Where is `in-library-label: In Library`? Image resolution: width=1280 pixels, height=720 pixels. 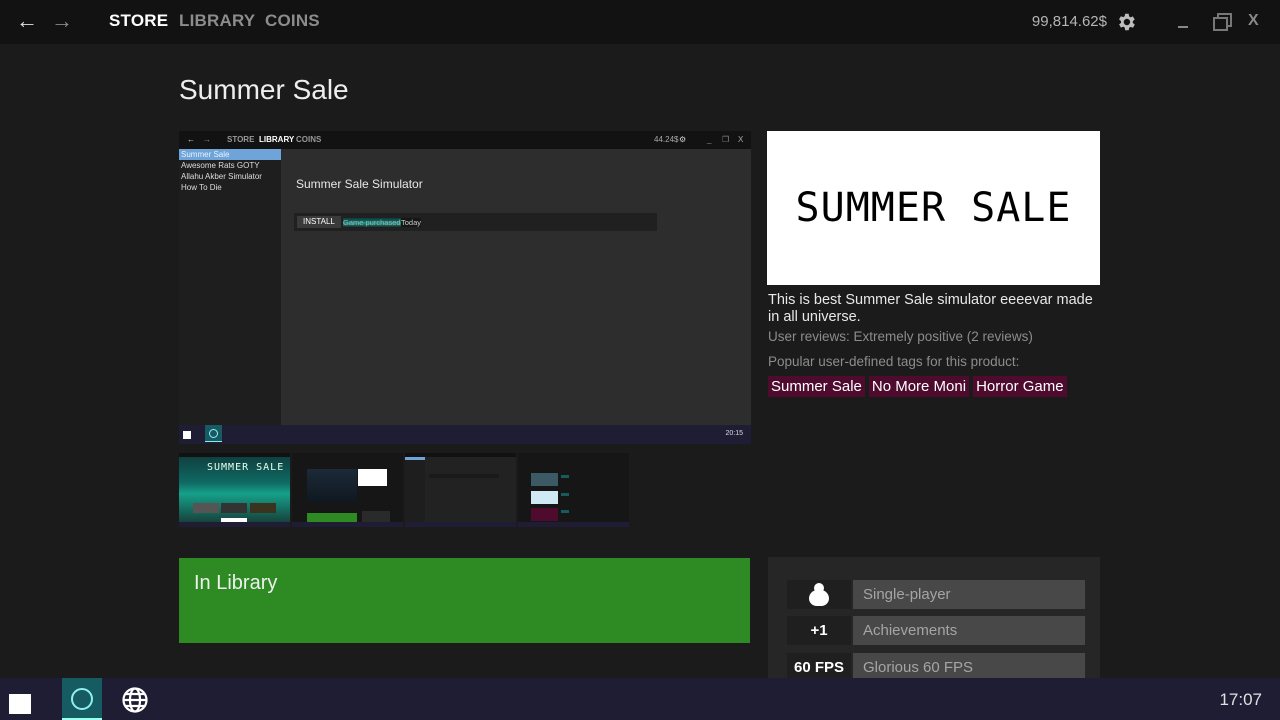
in-library-label: In Library is located at coordinates (236, 583).